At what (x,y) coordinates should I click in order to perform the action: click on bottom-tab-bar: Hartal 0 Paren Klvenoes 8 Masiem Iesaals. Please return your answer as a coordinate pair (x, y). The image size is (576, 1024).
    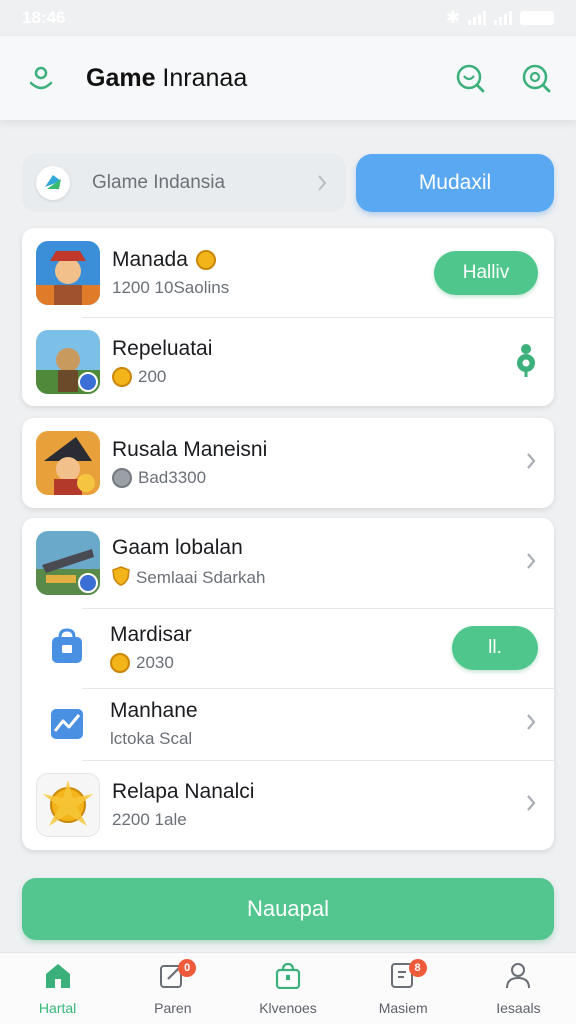
    Looking at the image, I should click on (288, 988).